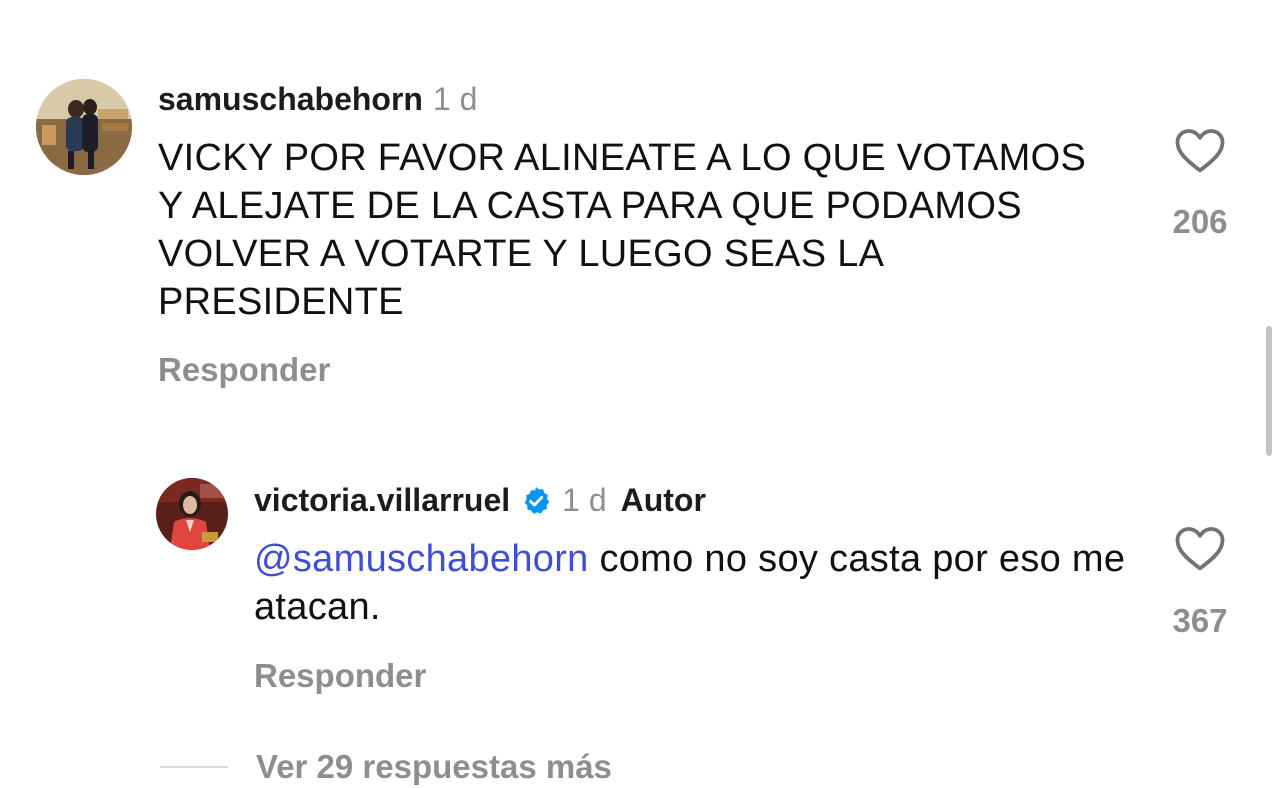 This screenshot has width=1284, height=788. Describe the element at coordinates (1269, 391) in the screenshot. I see `scrollbar` at that location.